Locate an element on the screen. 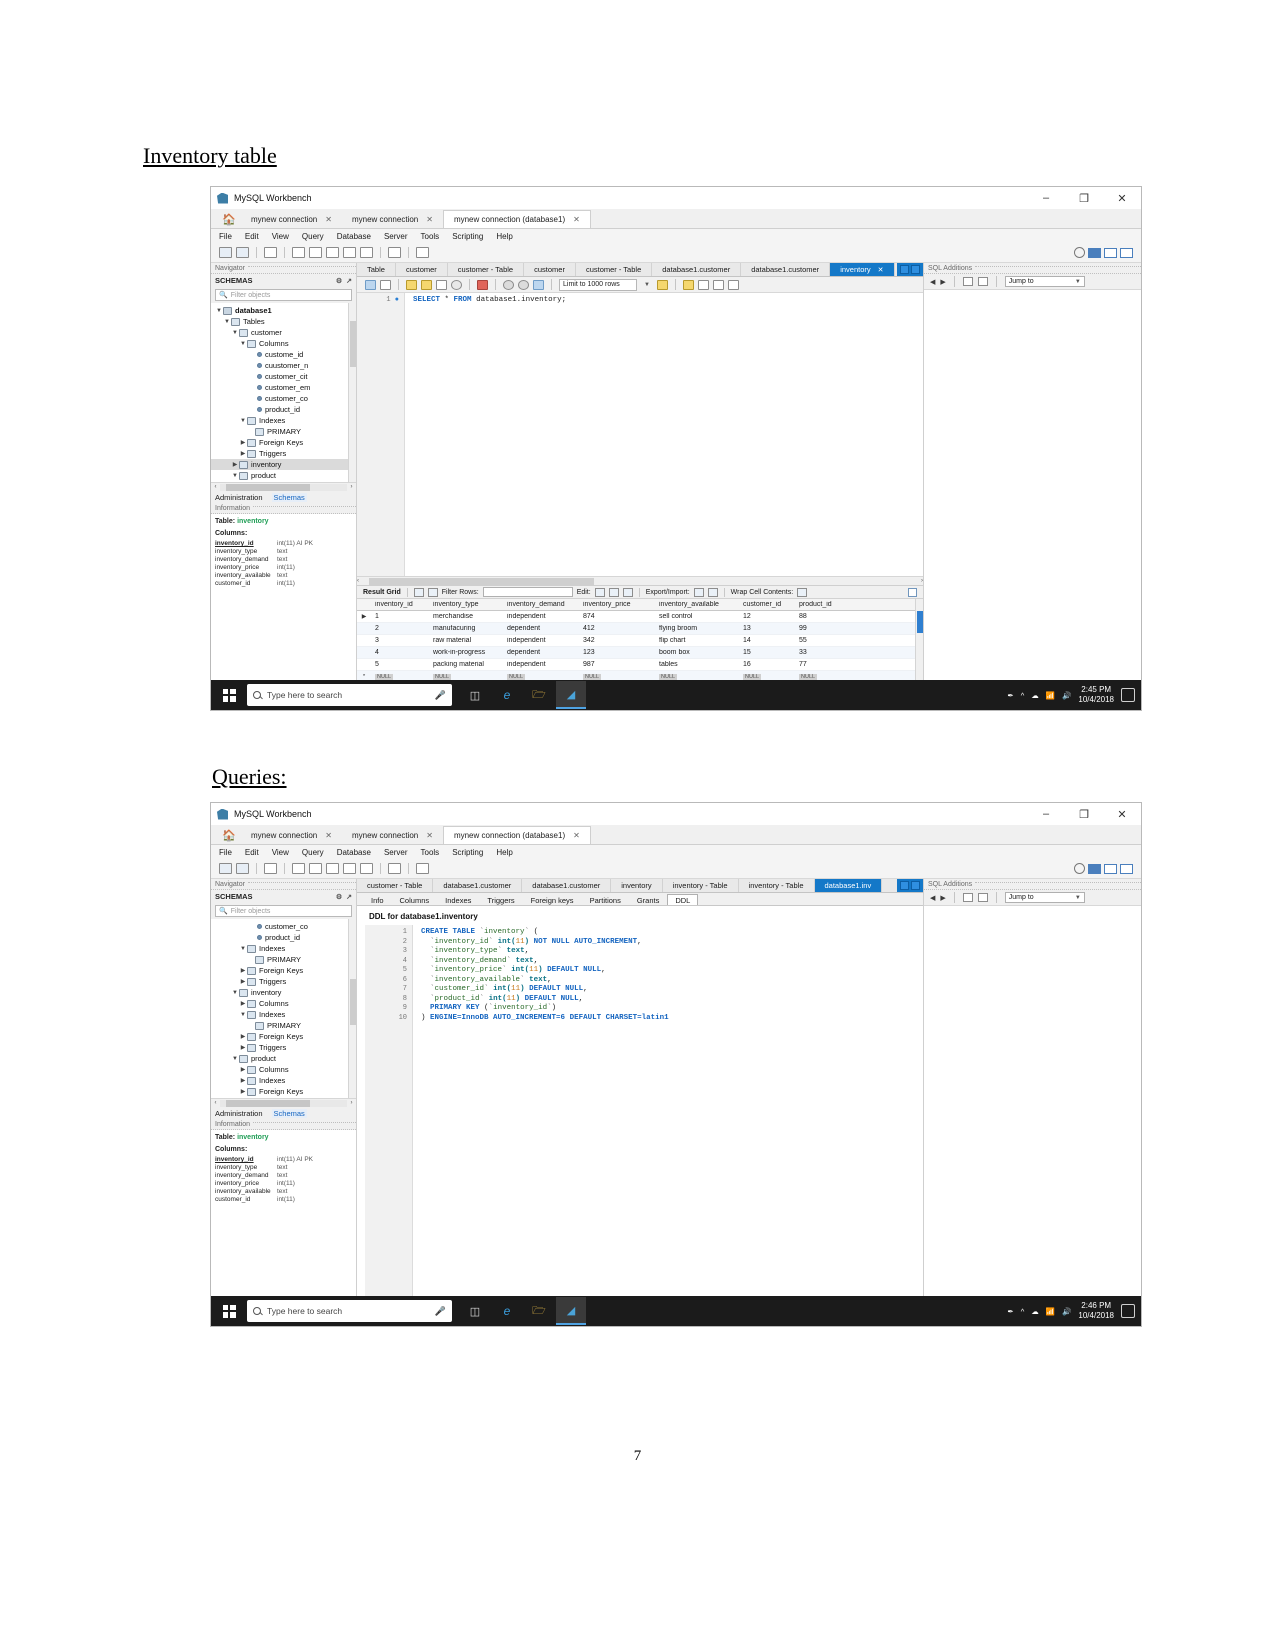  tree-node-indexes: ▼ Indexes is located at coordinates (283, 1014).